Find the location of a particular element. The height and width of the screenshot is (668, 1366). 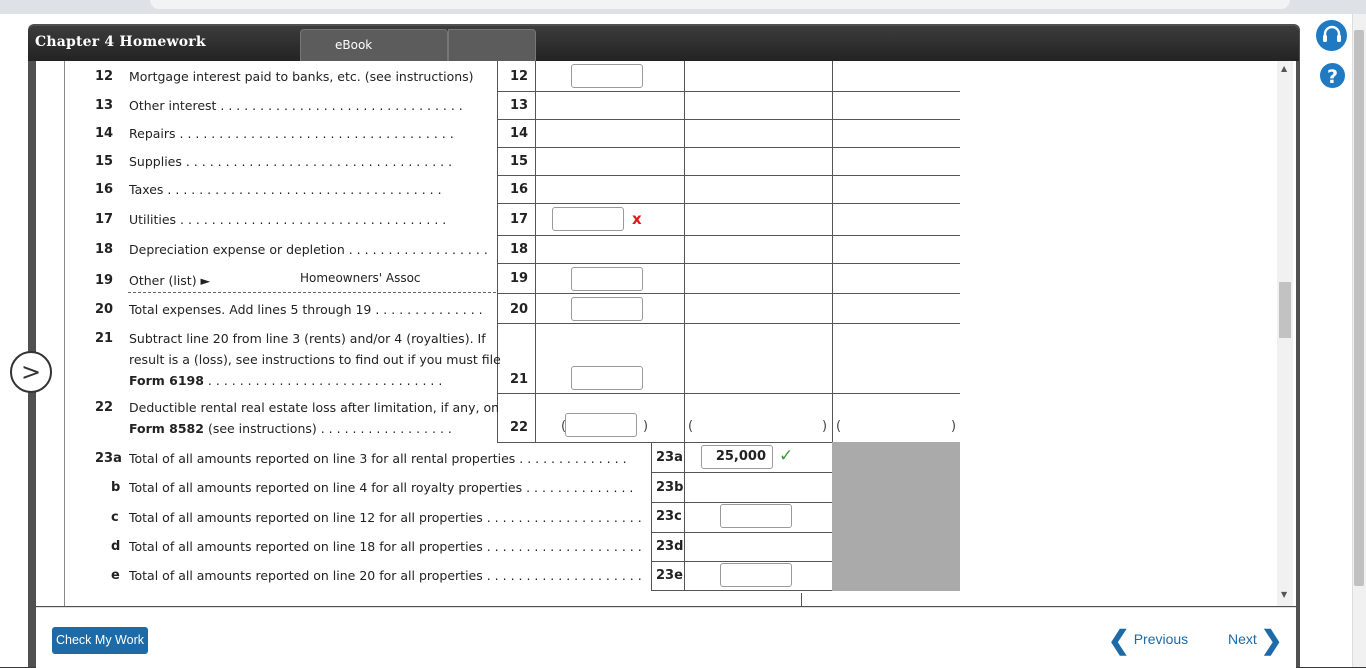

line-23a-input: 25,000 is located at coordinates (737, 457).